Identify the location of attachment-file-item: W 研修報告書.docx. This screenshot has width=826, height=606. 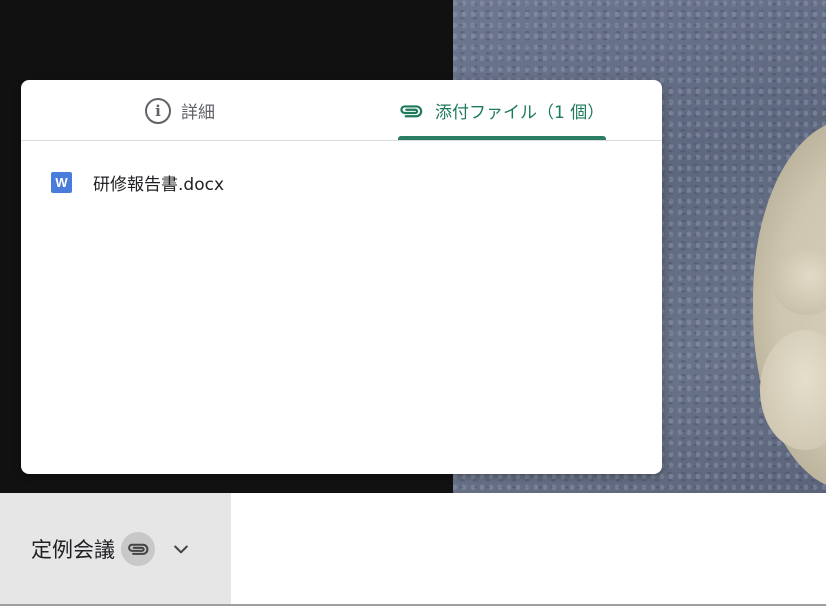
(137, 182).